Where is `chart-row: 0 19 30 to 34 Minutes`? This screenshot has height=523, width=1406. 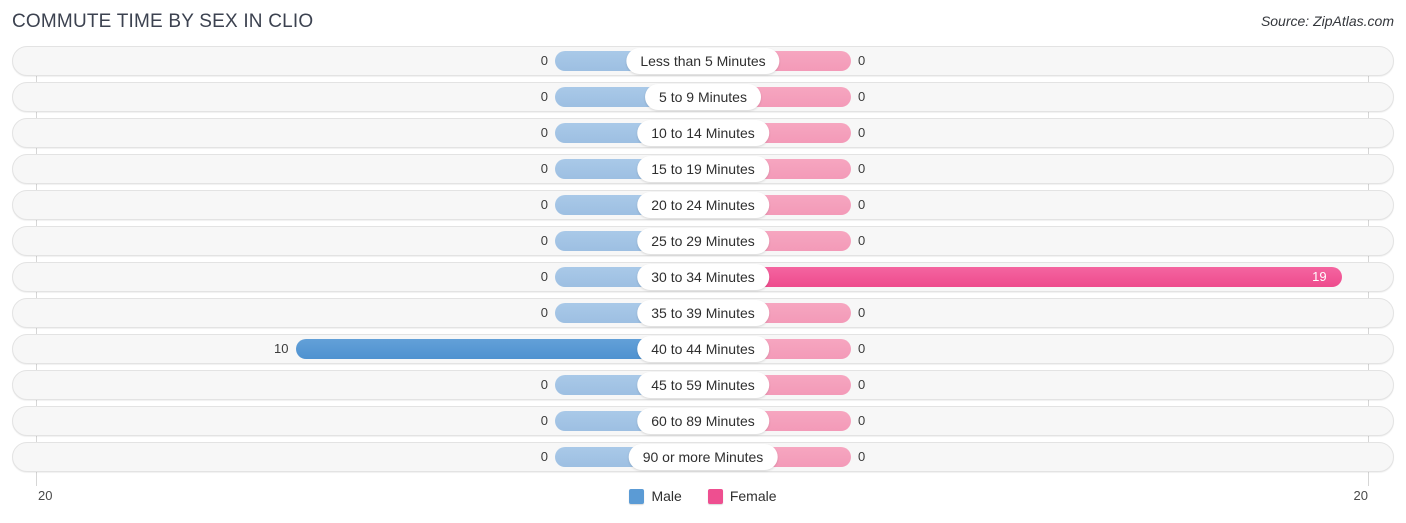 chart-row: 0 19 30 to 34 Minutes is located at coordinates (703, 277).